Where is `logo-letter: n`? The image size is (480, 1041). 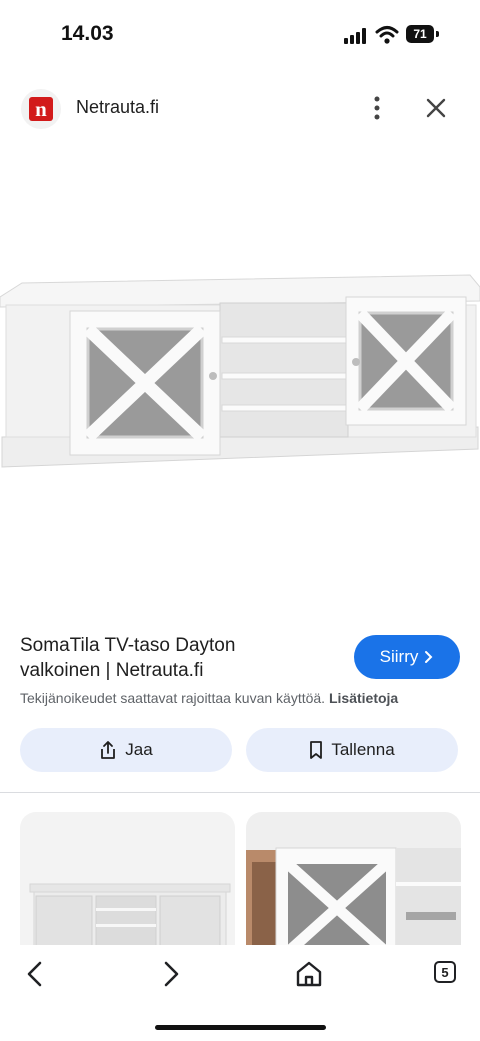 logo-letter: n is located at coordinates (41, 109).